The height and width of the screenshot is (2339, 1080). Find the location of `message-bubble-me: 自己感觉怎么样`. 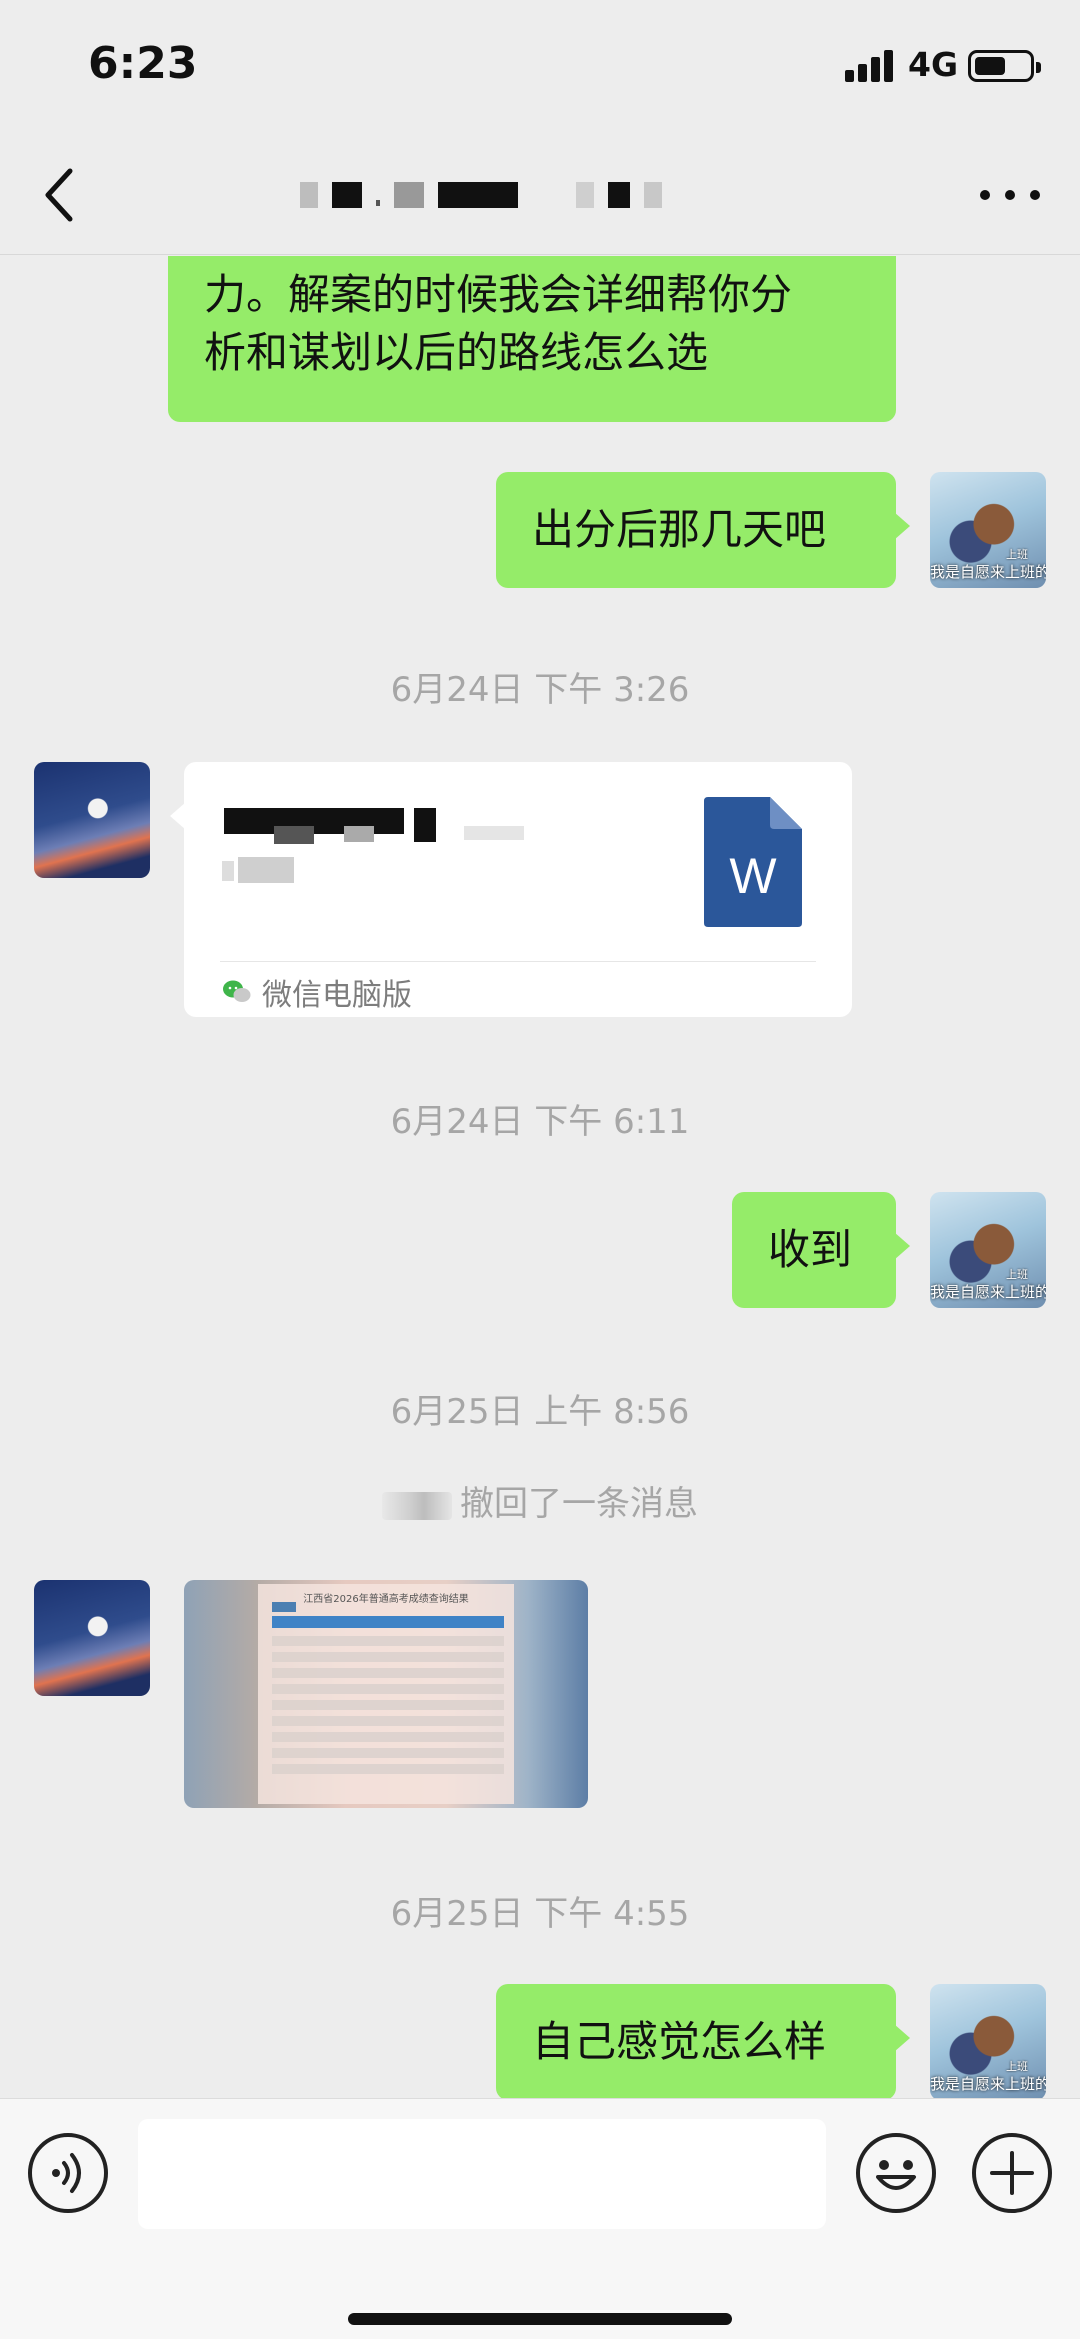

message-bubble-me: 自己感觉怎么样 is located at coordinates (703, 2041).